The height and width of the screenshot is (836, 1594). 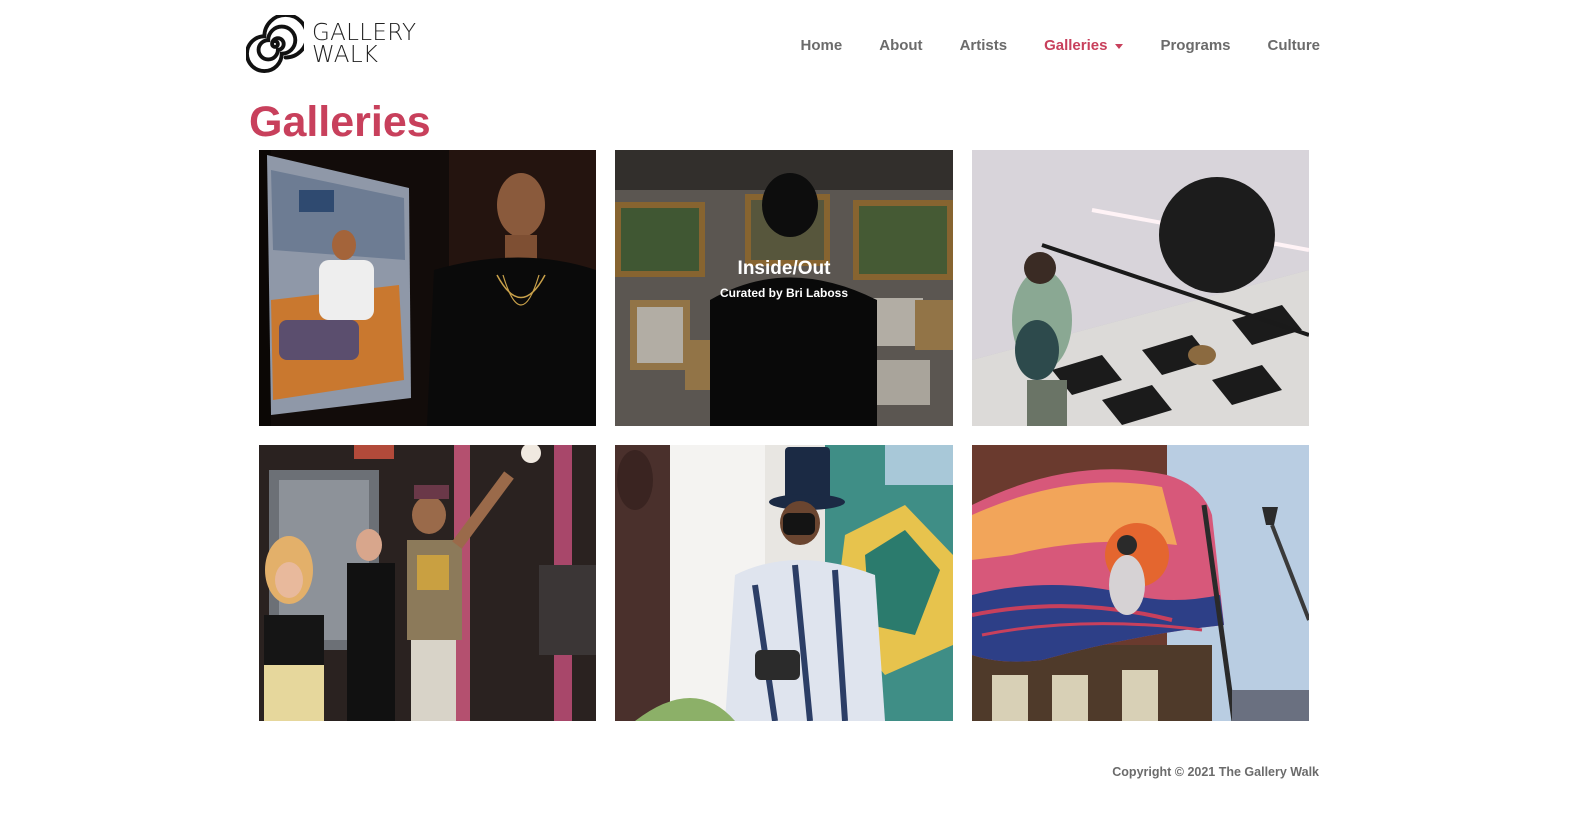 What do you see at coordinates (784, 293) in the screenshot?
I see `gallery-curator: Curated by Bri Laboss` at bounding box center [784, 293].